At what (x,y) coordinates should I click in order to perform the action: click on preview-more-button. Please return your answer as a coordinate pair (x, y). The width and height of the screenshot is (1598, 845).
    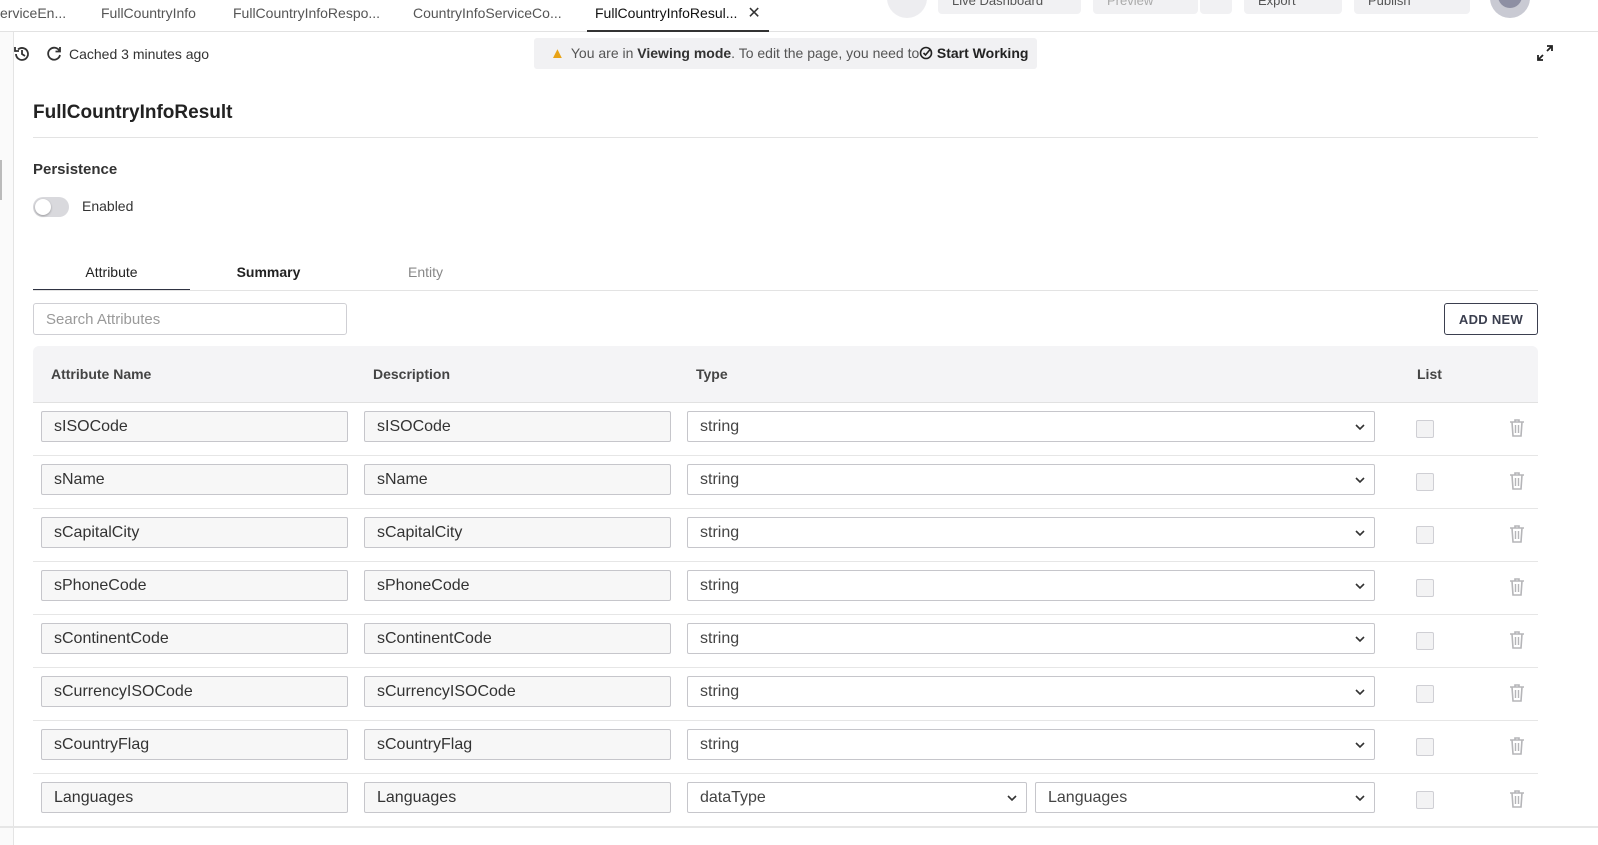
    Looking at the image, I should click on (1216, 7).